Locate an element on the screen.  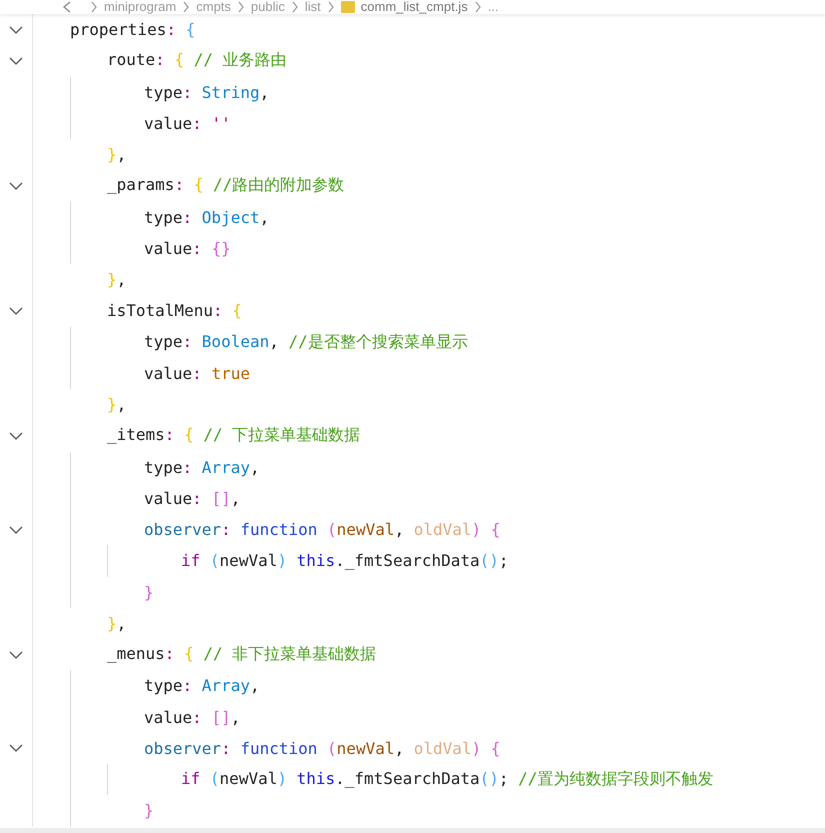
code-line: type: Boolean, //是否整个搜索菜单显示 is located at coordinates (306, 342).